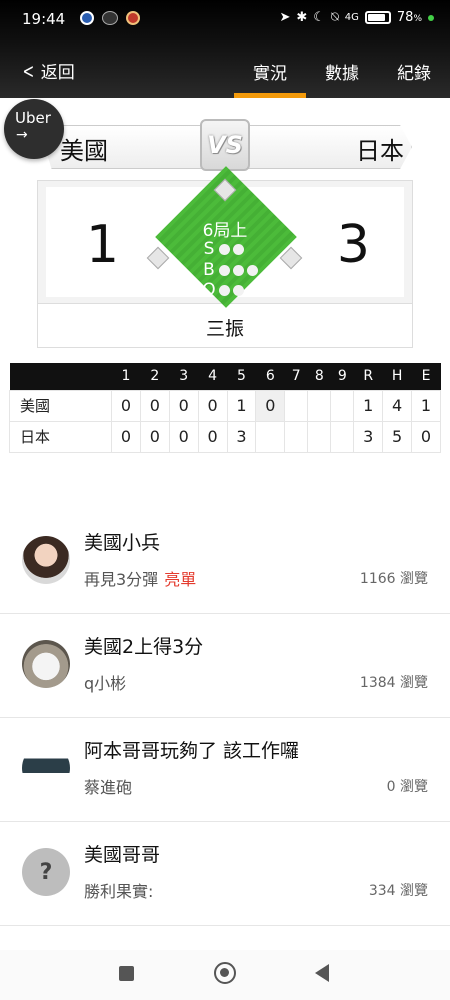  I want to click on feed-tag: 亮單, so click(180, 579).